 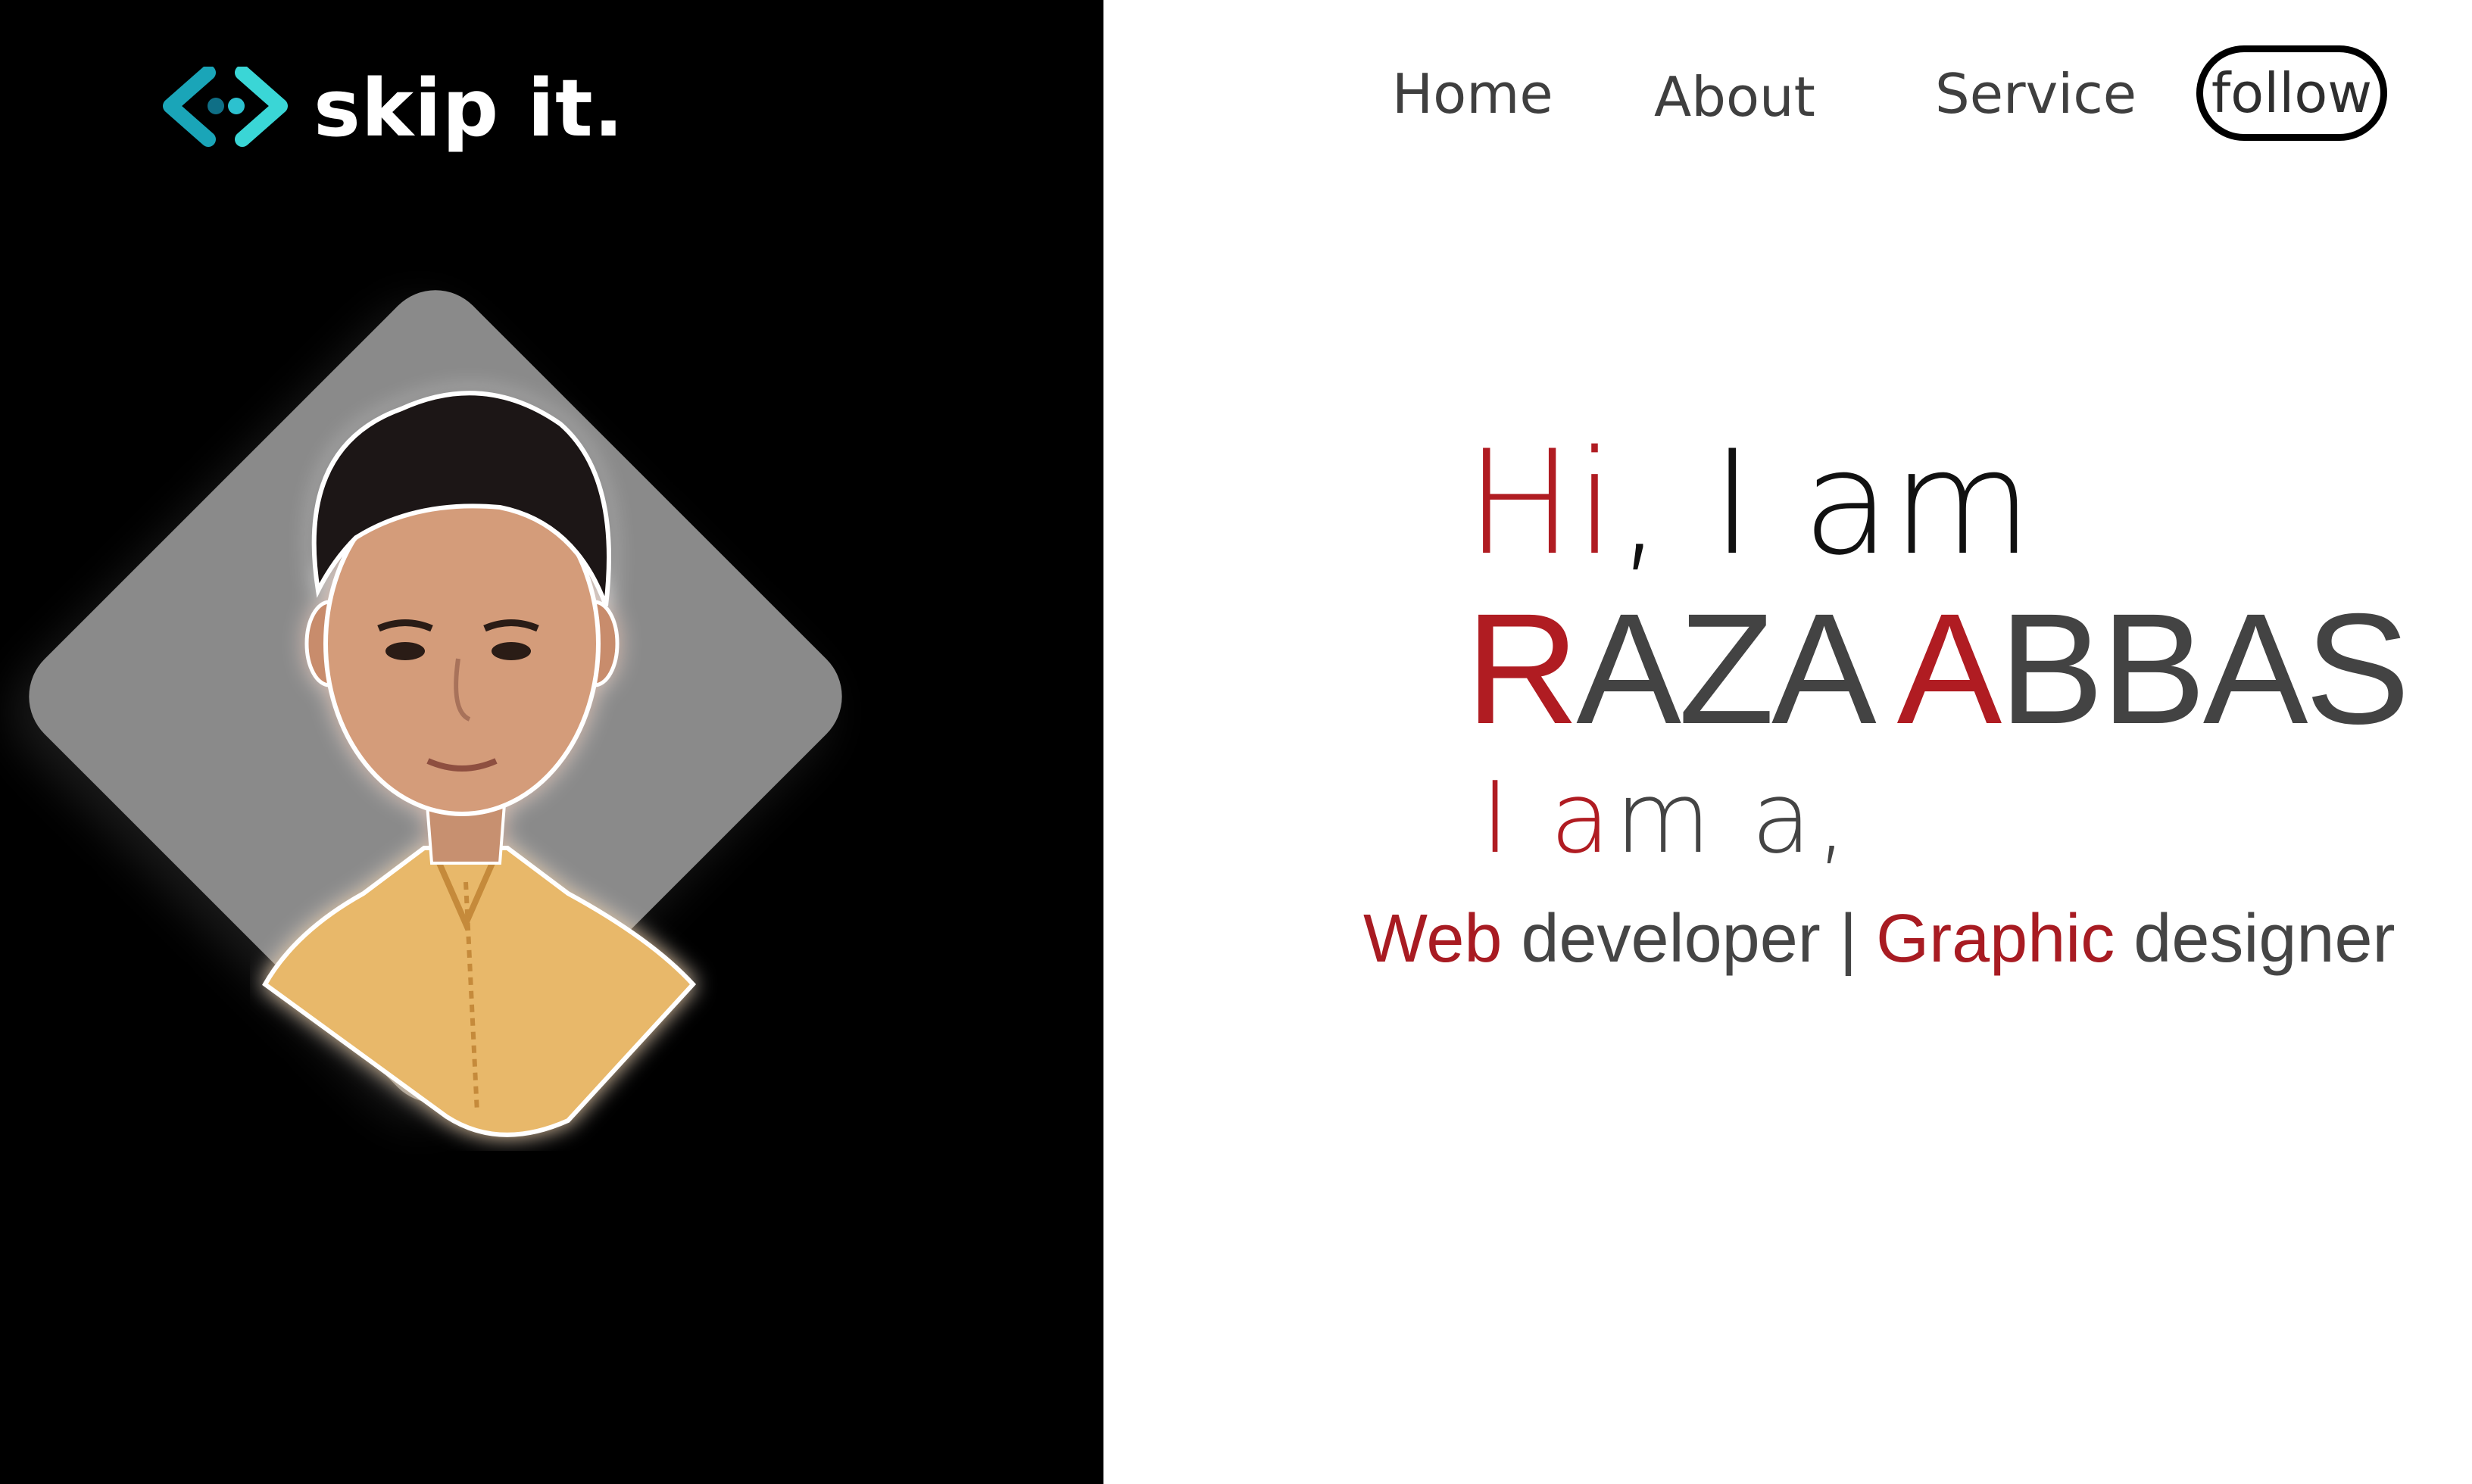 I want to click on name-first-initial: R, so click(x=1522, y=669).